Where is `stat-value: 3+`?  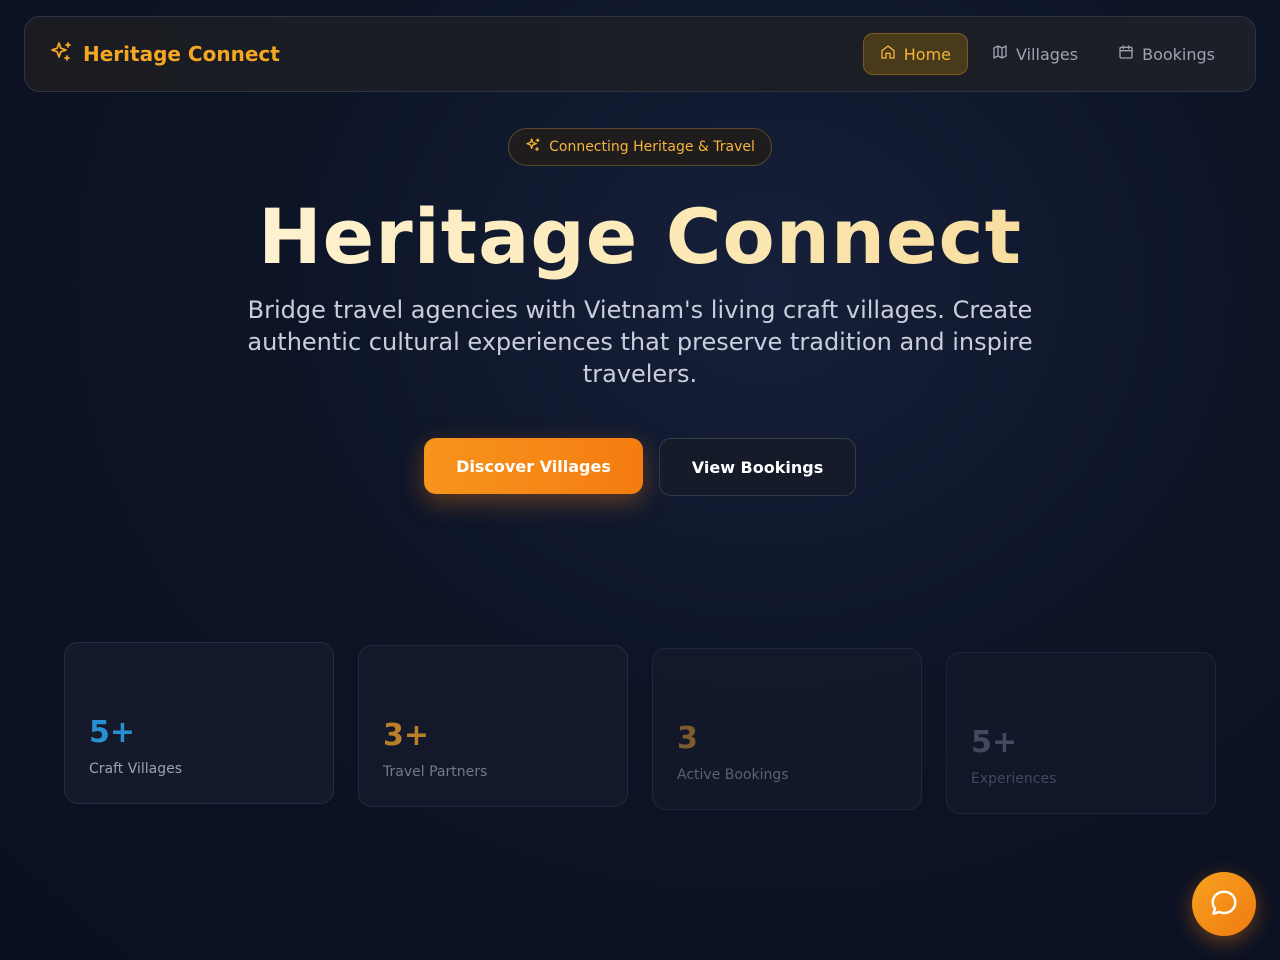
stat-value: 3+ is located at coordinates (406, 735).